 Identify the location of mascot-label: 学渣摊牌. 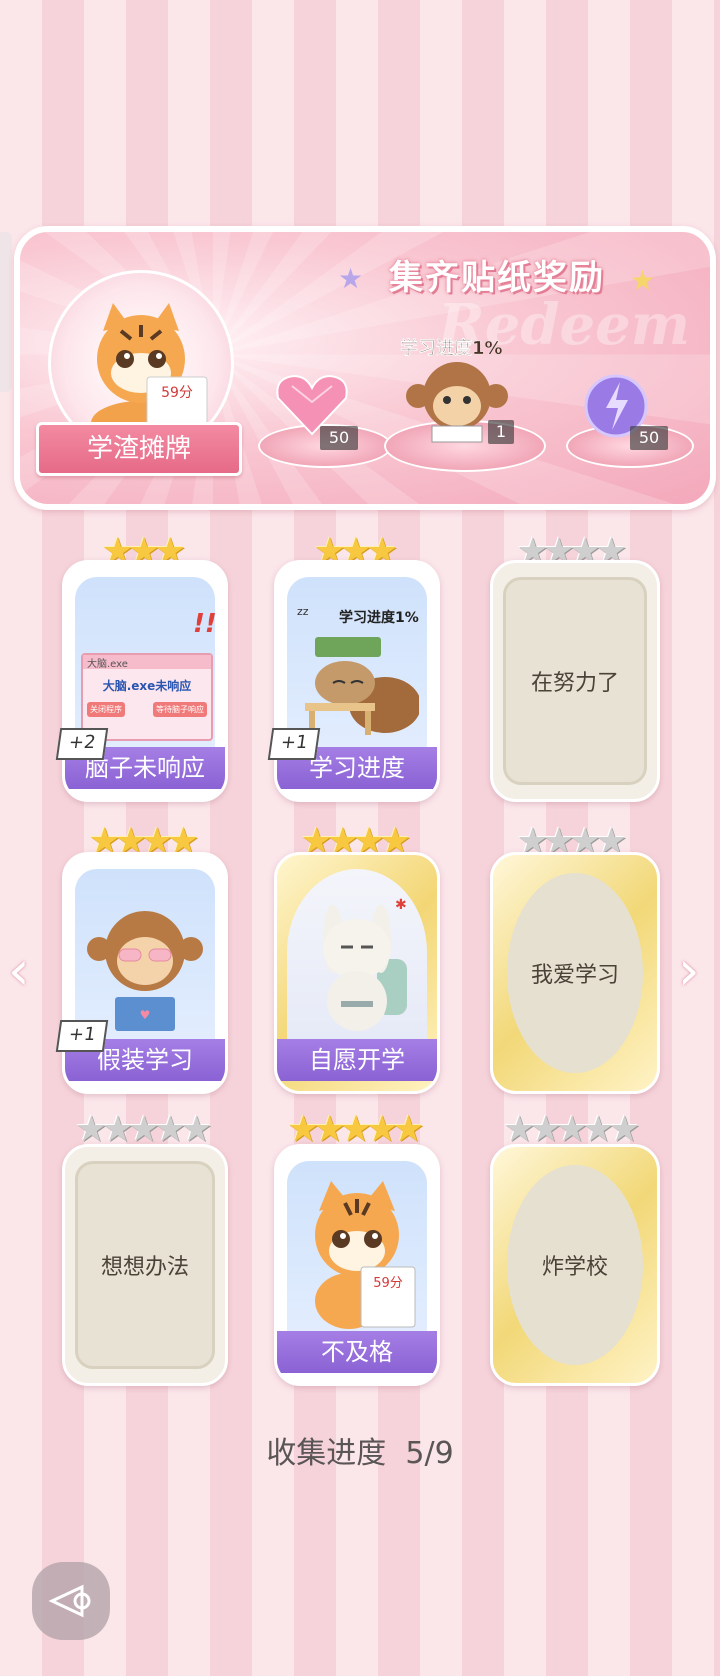
(139, 449).